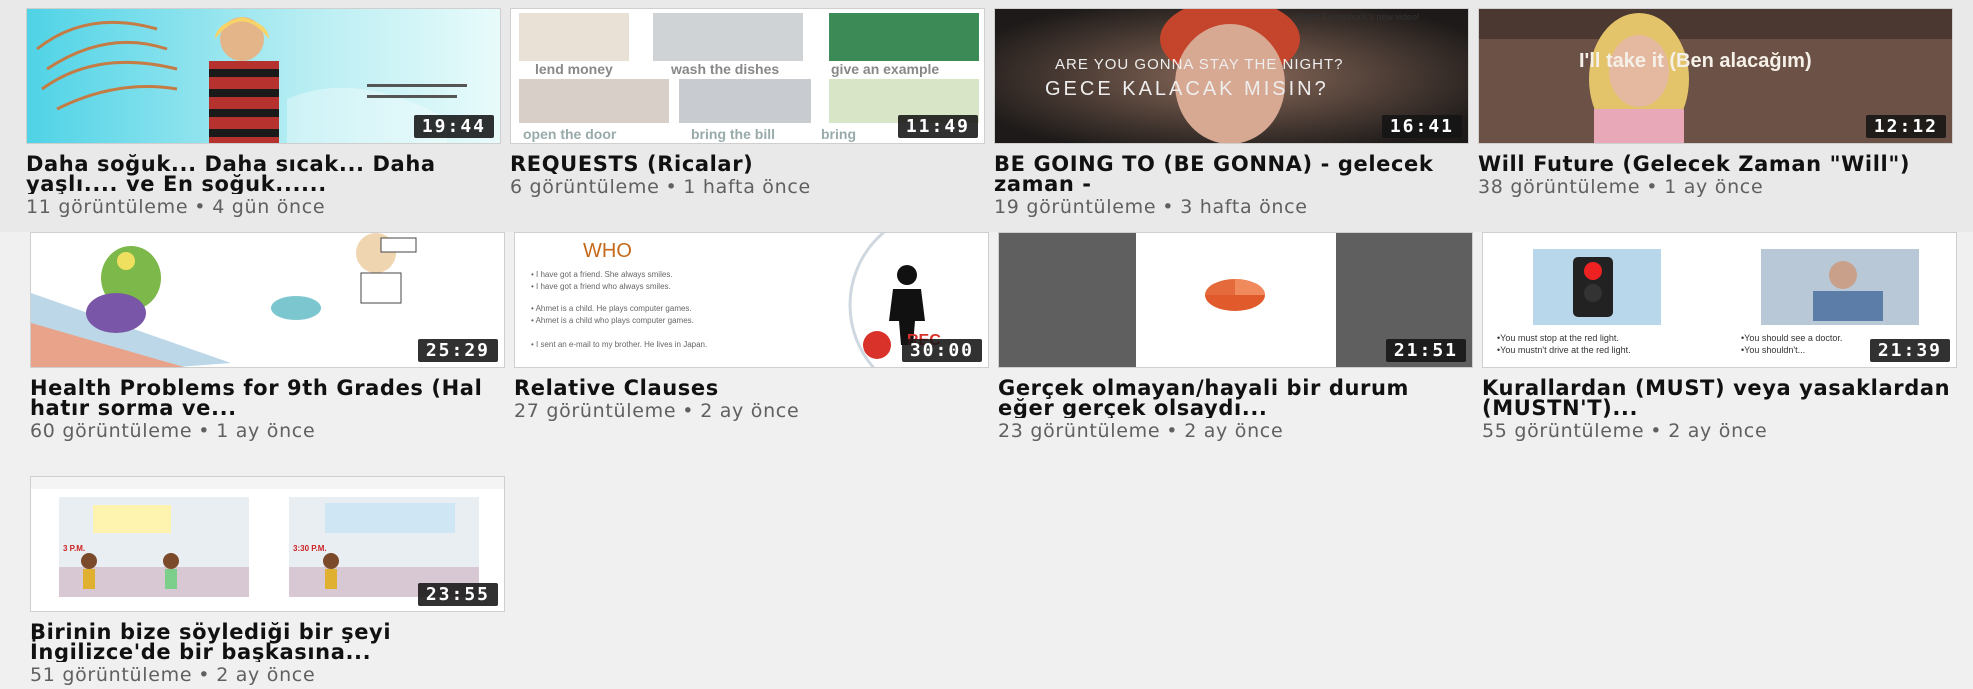 The height and width of the screenshot is (689, 1973). I want to click on thumb-caption: 3:30 P.M., so click(310, 548).